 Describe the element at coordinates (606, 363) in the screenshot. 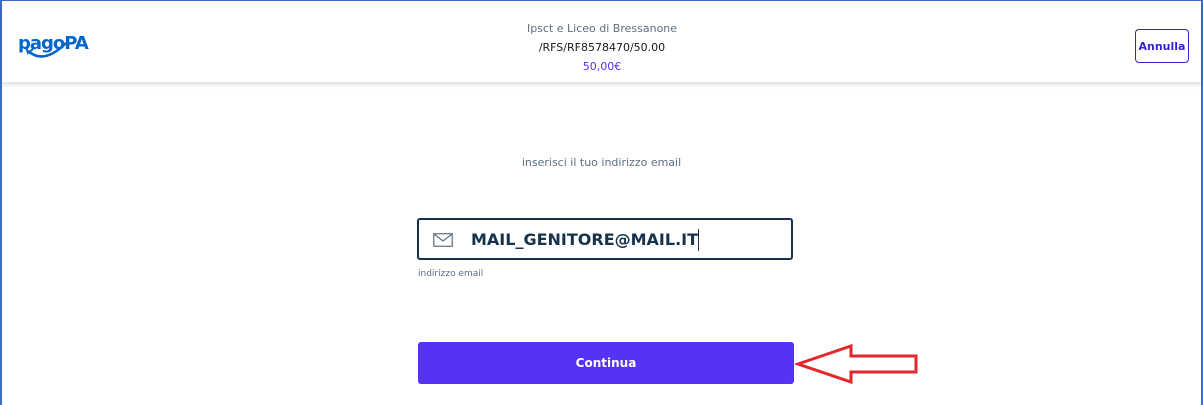

I see `continue-button: Continua` at that location.